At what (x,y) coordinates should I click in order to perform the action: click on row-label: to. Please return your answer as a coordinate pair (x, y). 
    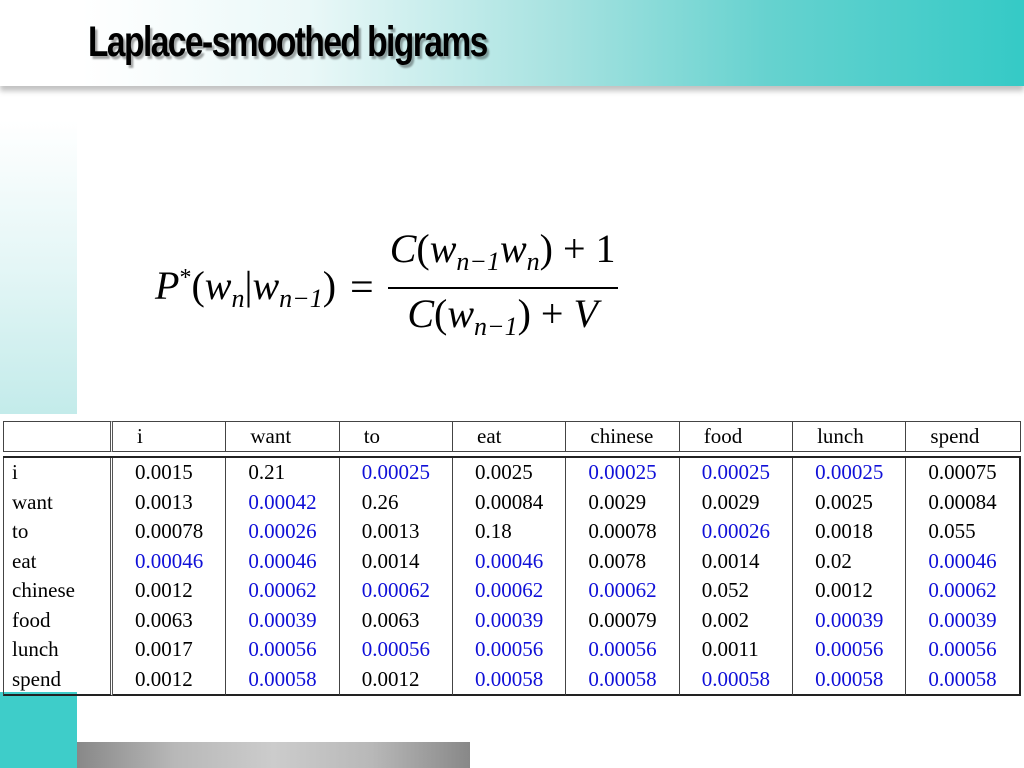
    Looking at the image, I should click on (58, 532).